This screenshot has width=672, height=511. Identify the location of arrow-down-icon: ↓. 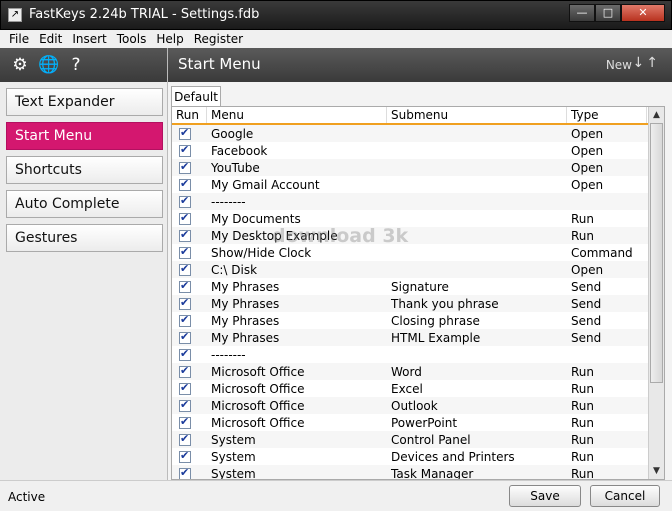
(640, 63).